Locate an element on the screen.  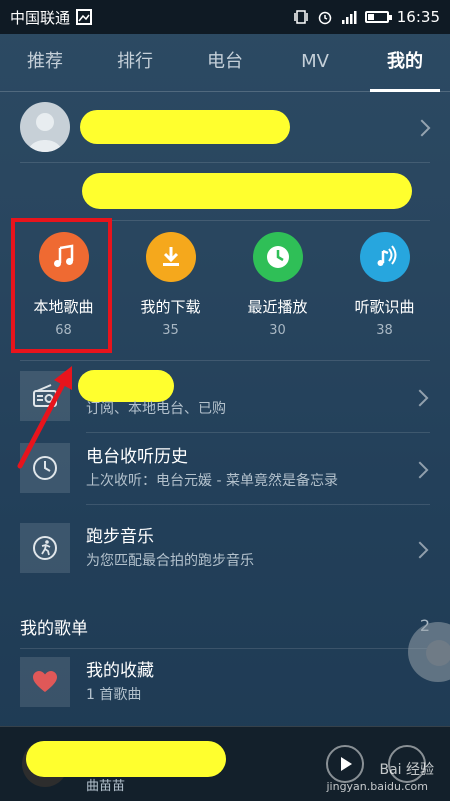
list-item-title: 跑步音乐 is located at coordinates (120, 537).